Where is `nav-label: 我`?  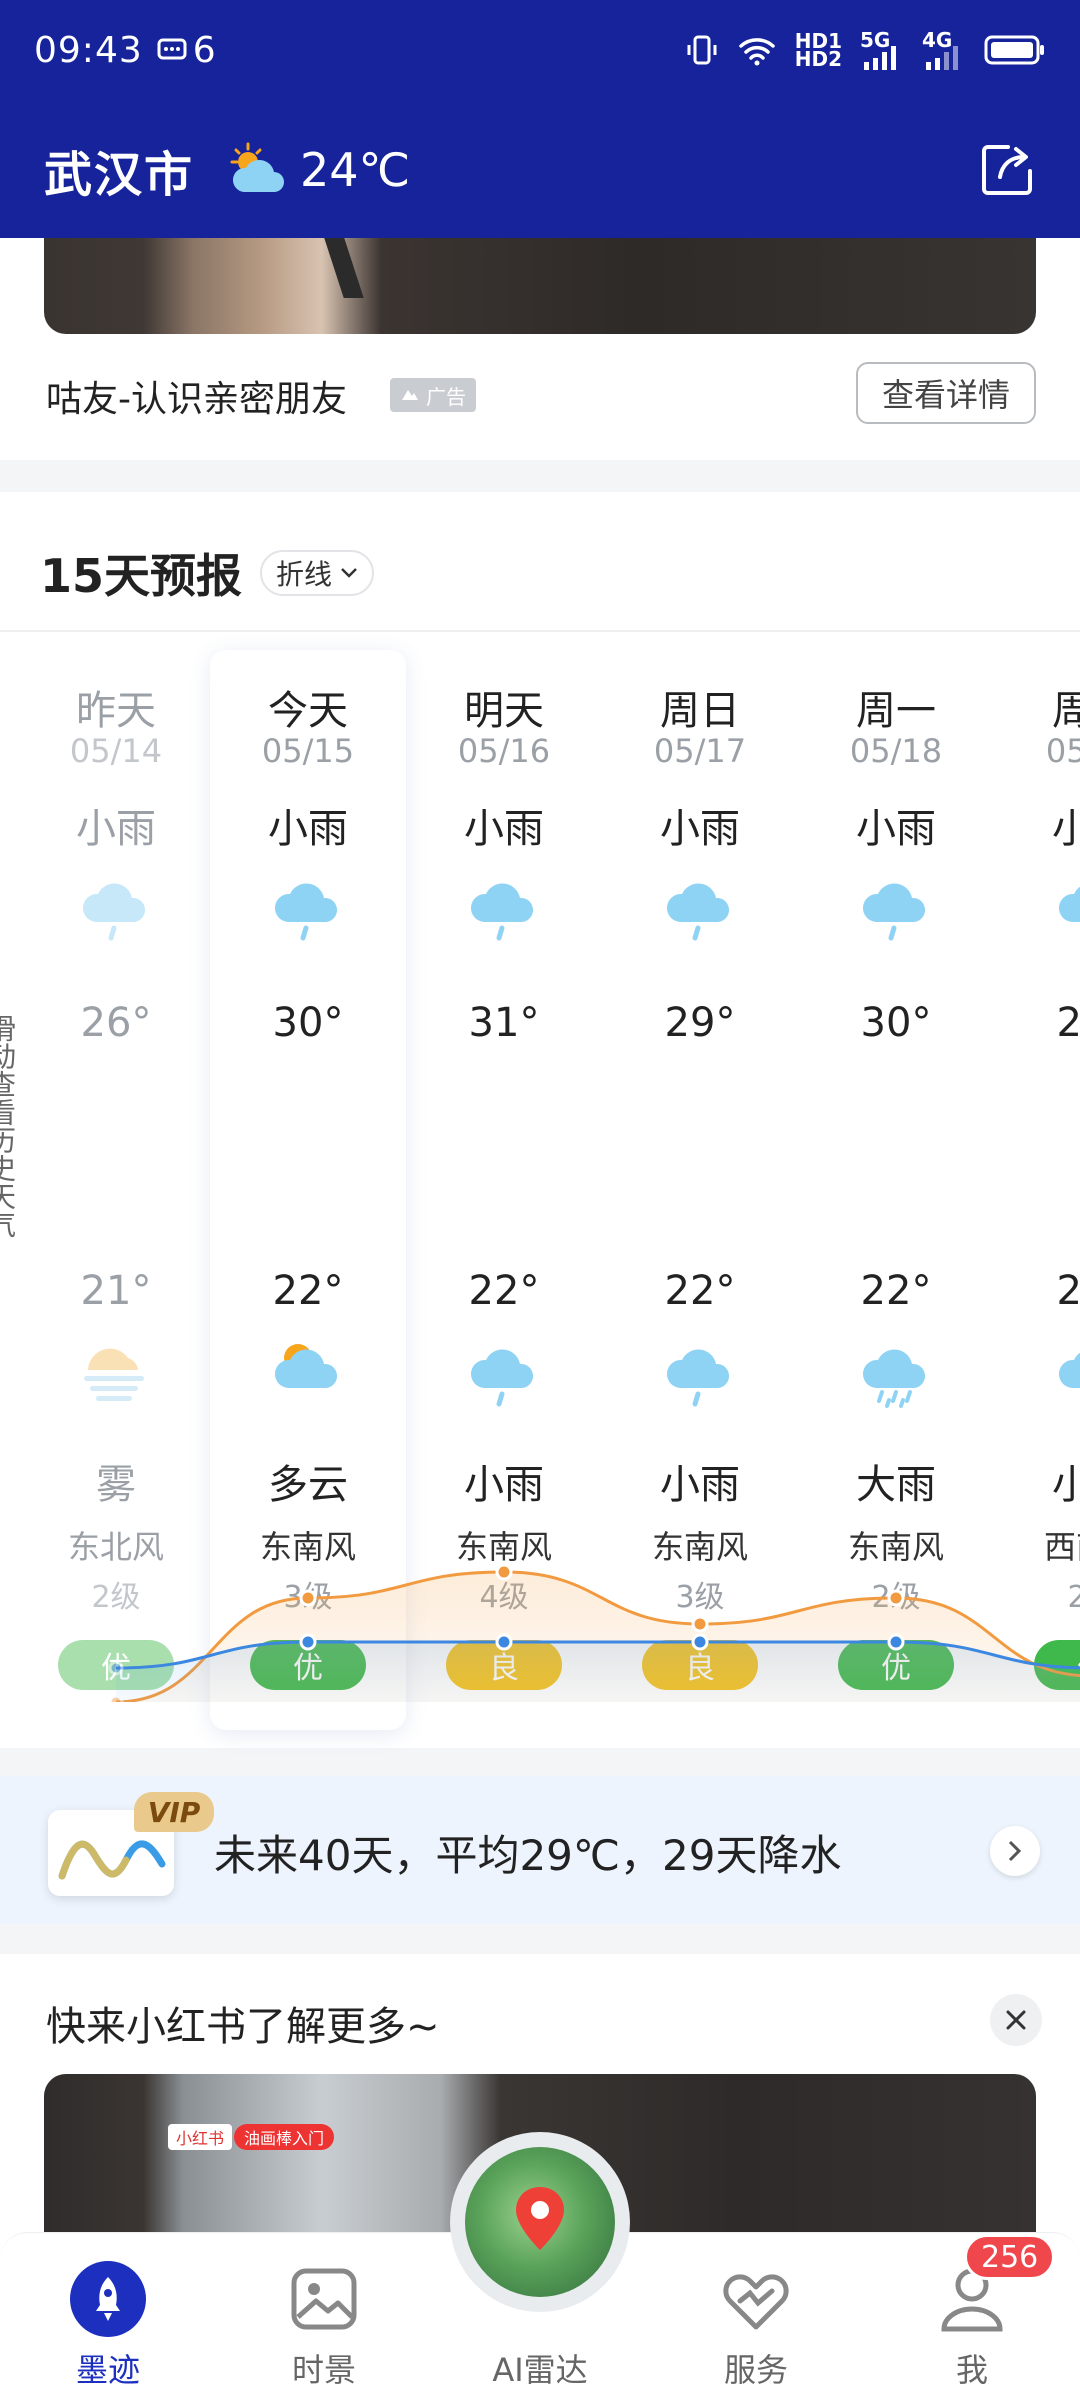
nav-label: 我 is located at coordinates (971, 2370).